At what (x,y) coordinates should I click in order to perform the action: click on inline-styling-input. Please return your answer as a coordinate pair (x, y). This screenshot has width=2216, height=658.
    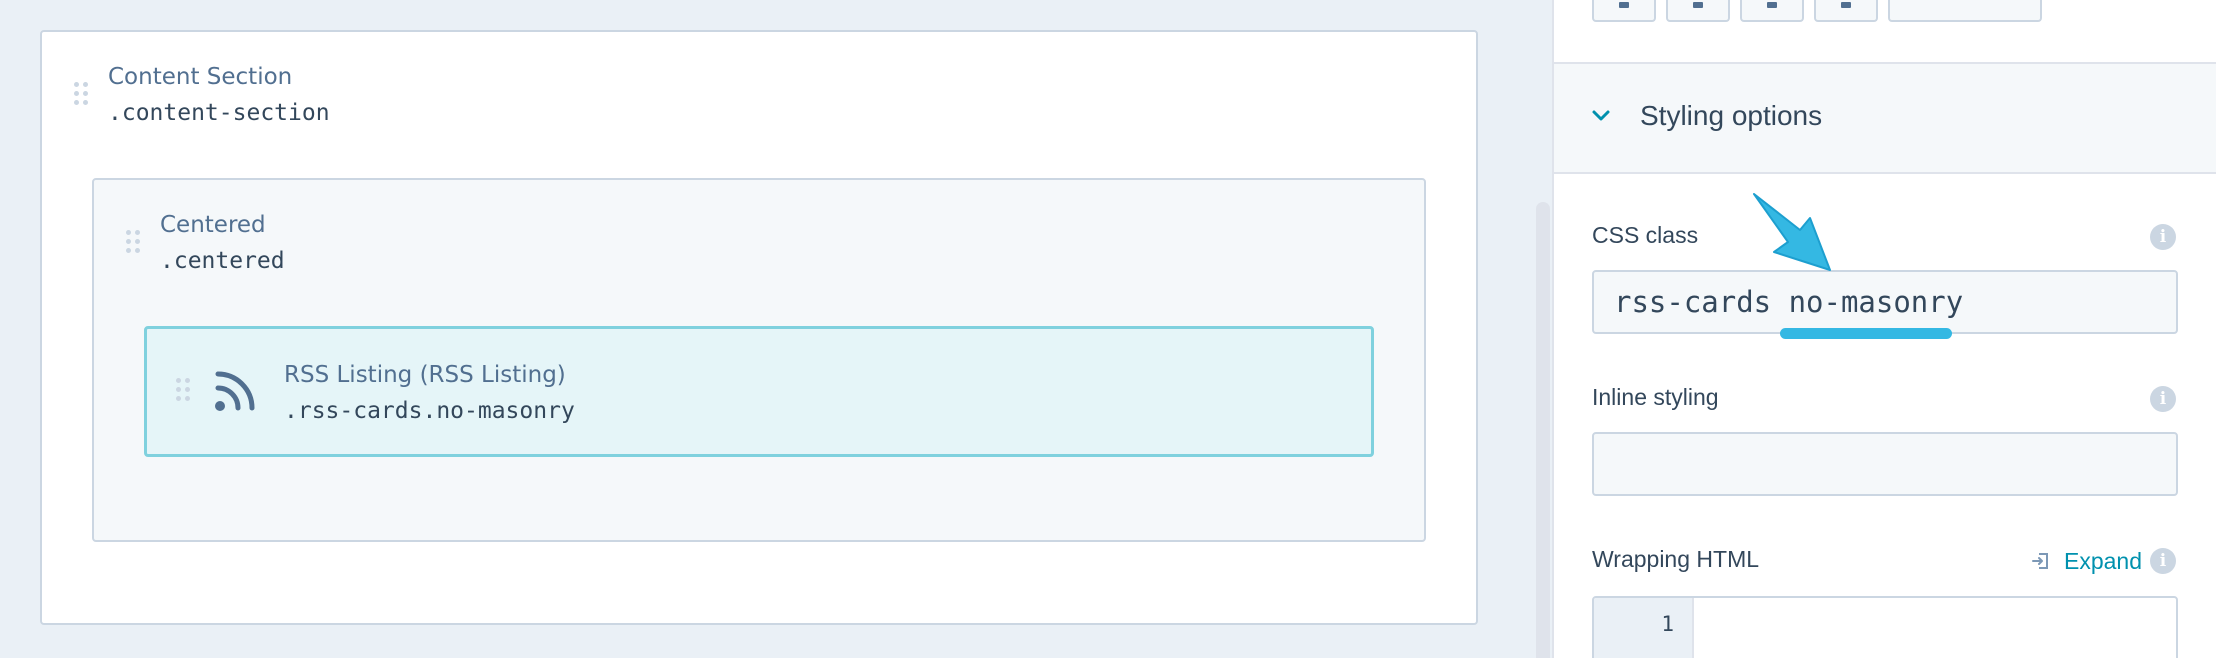
    Looking at the image, I should click on (1885, 464).